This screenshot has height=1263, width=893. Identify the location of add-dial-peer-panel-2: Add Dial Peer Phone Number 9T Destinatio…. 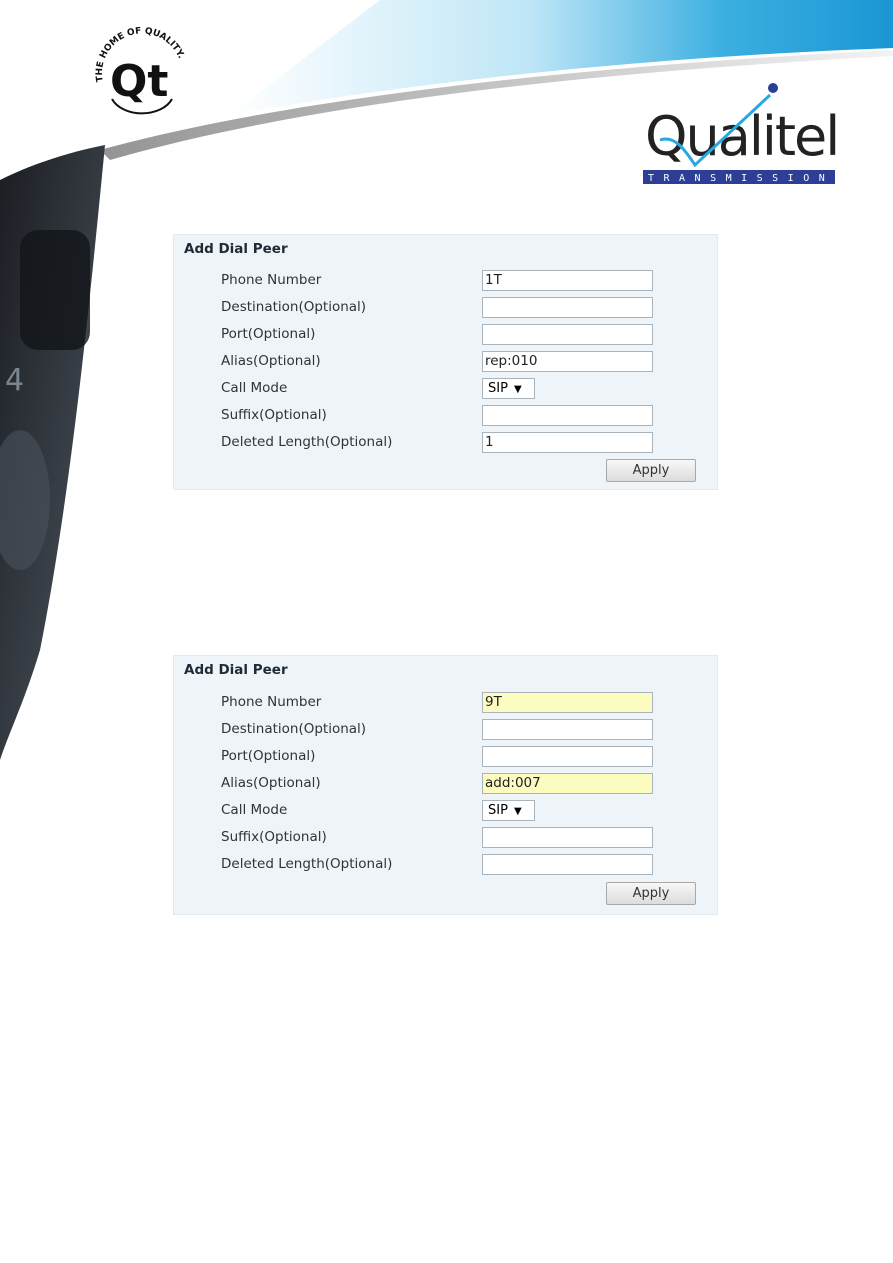
(445, 785).